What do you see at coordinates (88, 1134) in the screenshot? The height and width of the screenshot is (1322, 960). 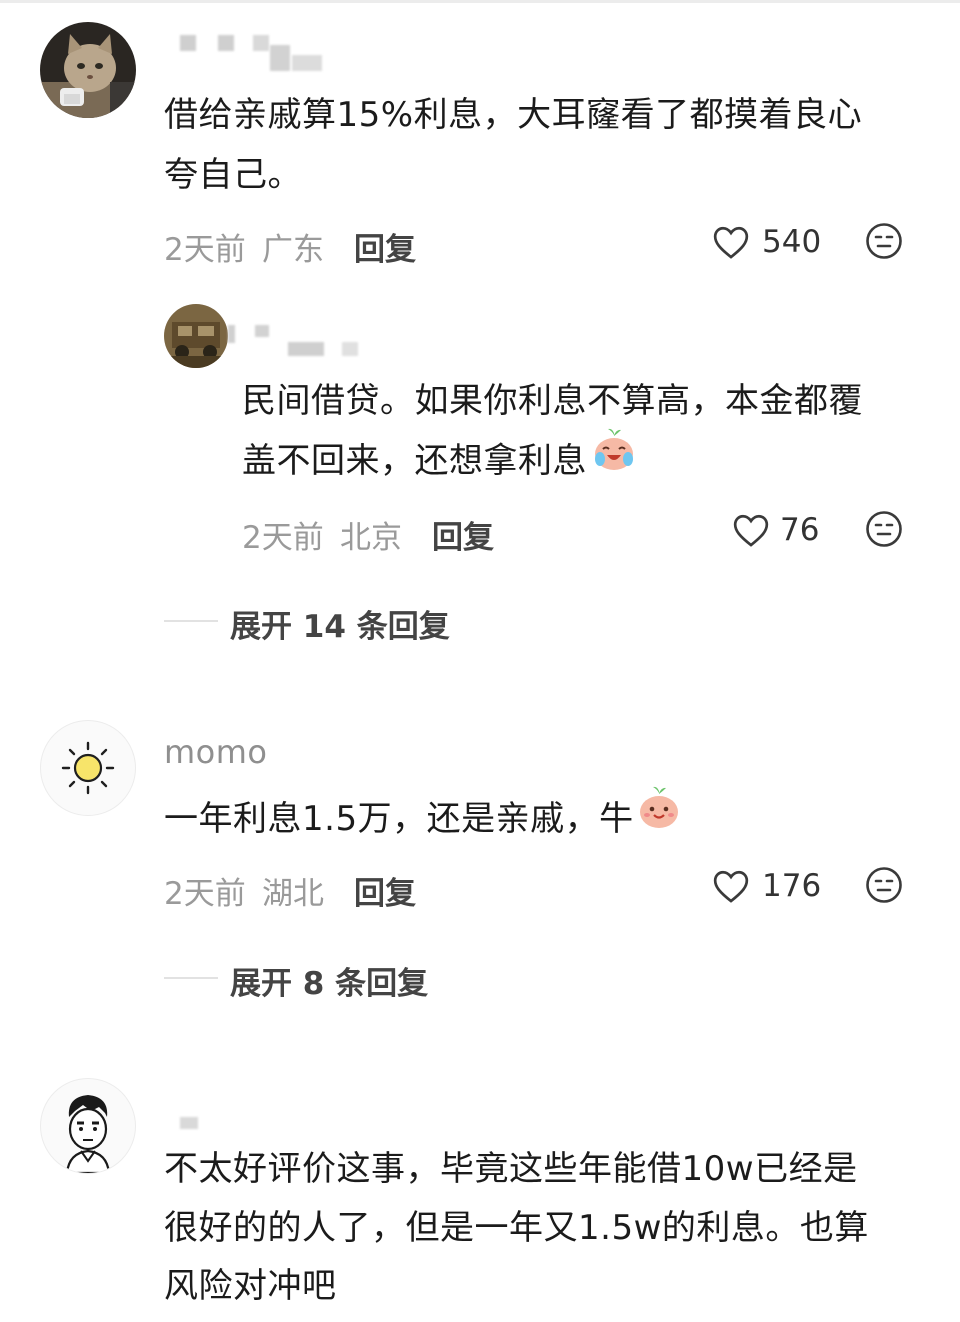 I see `cartoon-man-avatar-image` at bounding box center [88, 1134].